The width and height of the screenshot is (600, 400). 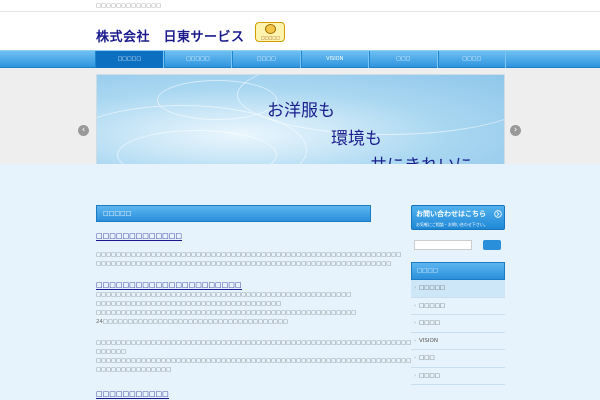 What do you see at coordinates (334, 59) in the screenshot?
I see `nav-item-vision: VISION` at bounding box center [334, 59].